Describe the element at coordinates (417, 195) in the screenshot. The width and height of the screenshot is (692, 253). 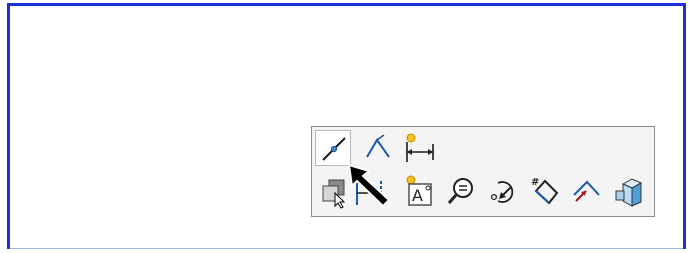
I see `svg-text: A` at that location.